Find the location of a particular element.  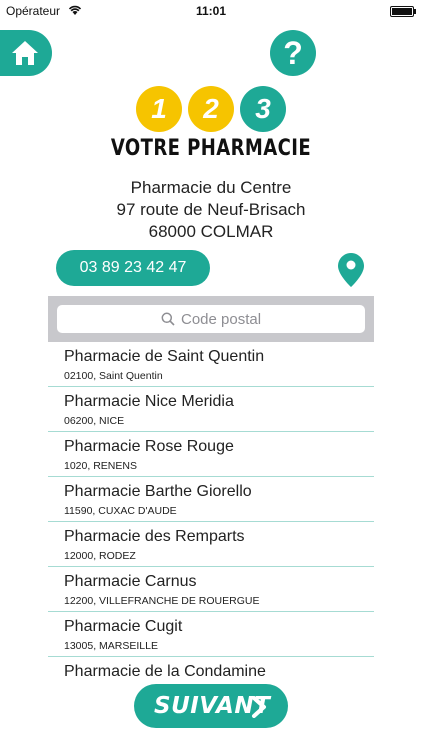

list-item: Pharmacie Nice Meridia 06200, NICE is located at coordinates (211, 409).